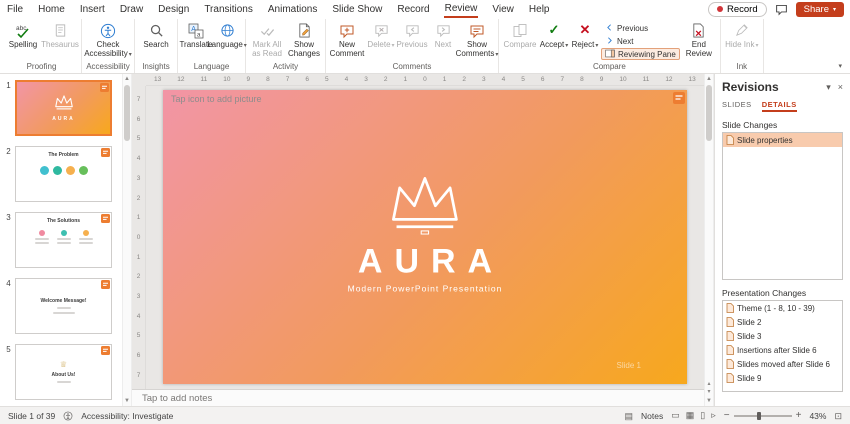 The width and height of the screenshot is (850, 424). What do you see at coordinates (138, 277) in the screenshot?
I see `ruler-number: 2` at bounding box center [138, 277].